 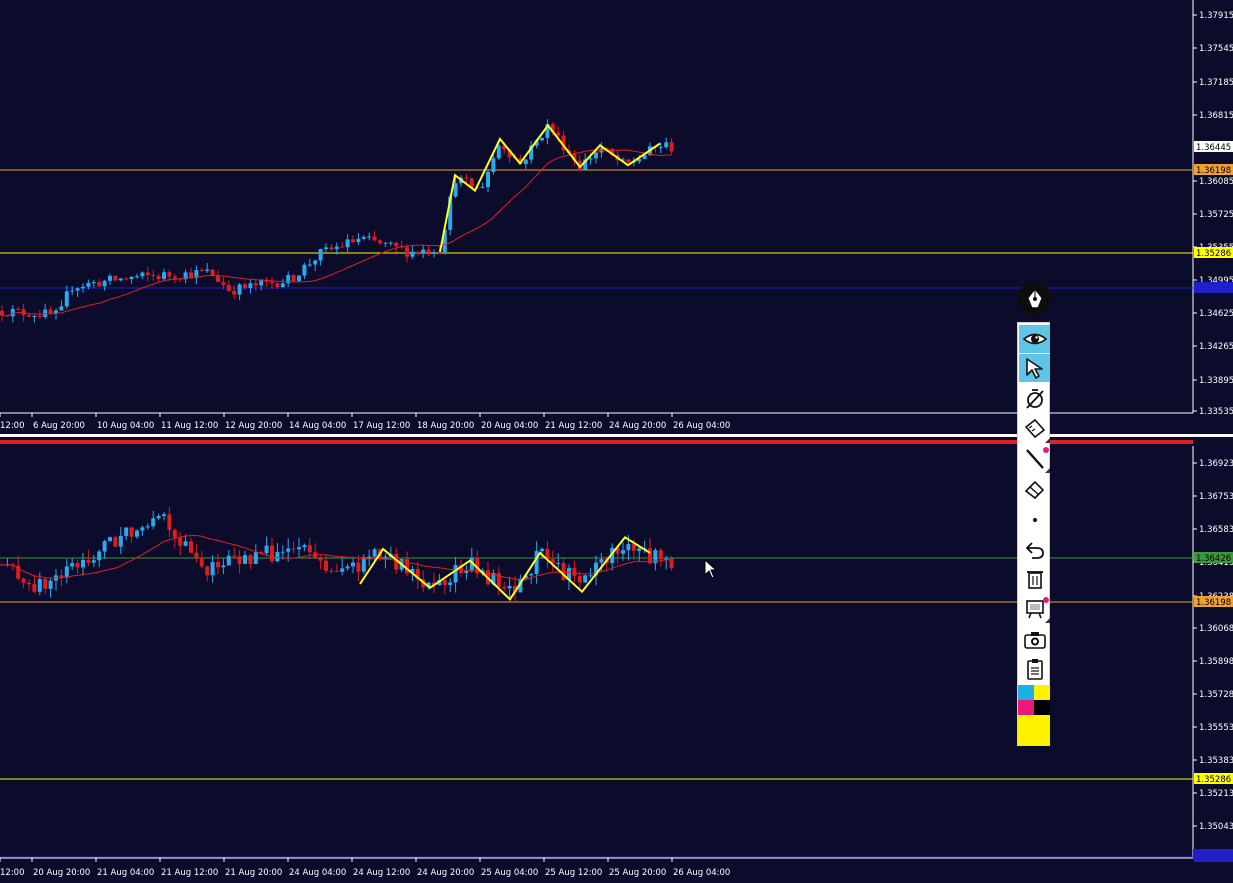 What do you see at coordinates (253, 426) in the screenshot?
I see `time-tick-label: 12 Aug 20:00` at bounding box center [253, 426].